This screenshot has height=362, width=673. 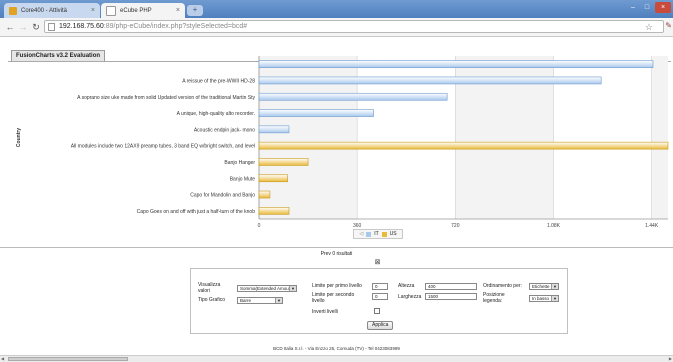 What do you see at coordinates (336, 358) in the screenshot?
I see `horizontal-scrollbar: ◀ ▶` at bounding box center [336, 358].